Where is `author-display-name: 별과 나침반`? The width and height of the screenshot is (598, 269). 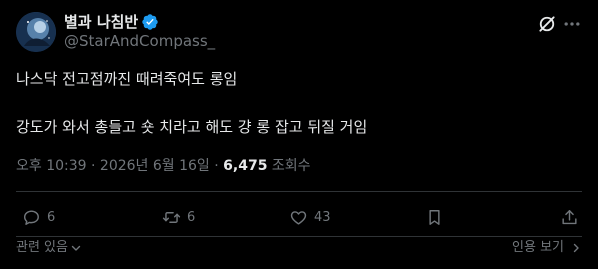 author-display-name: 별과 나침반 is located at coordinates (101, 22).